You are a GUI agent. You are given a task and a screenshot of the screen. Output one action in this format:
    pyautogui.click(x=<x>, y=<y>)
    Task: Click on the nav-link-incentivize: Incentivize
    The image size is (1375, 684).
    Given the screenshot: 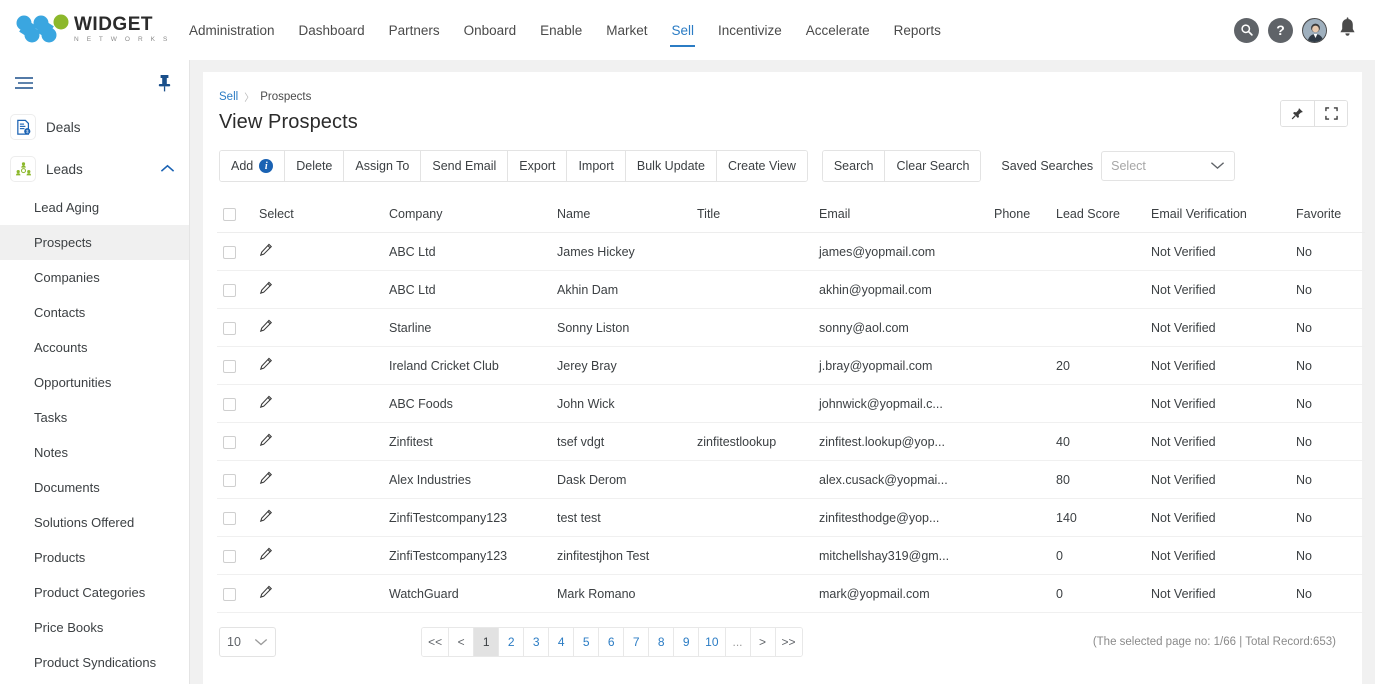 What is the action you would take?
    pyautogui.click(x=750, y=30)
    